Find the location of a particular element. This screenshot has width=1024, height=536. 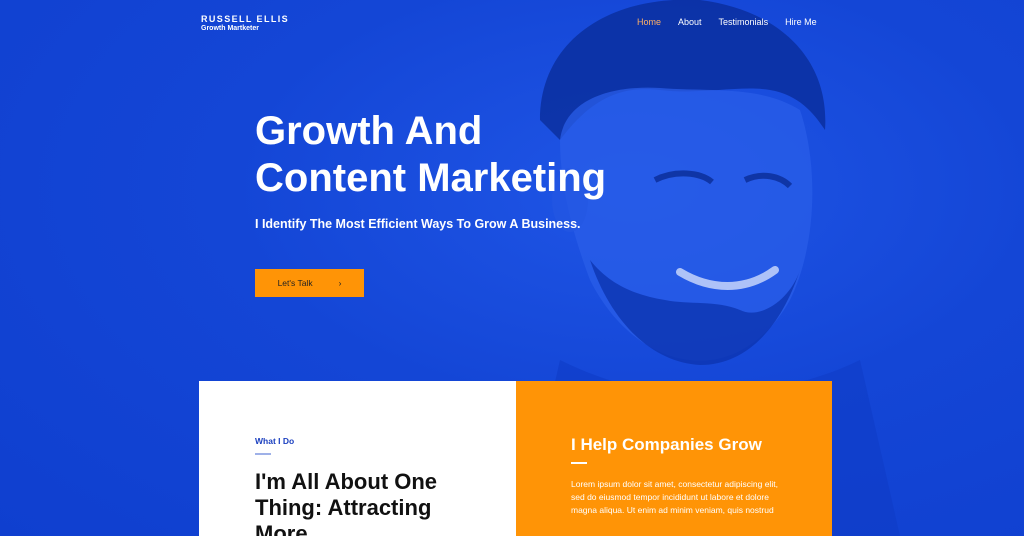

main-nav: Home About Testimonials Hire Me is located at coordinates (735, 22).